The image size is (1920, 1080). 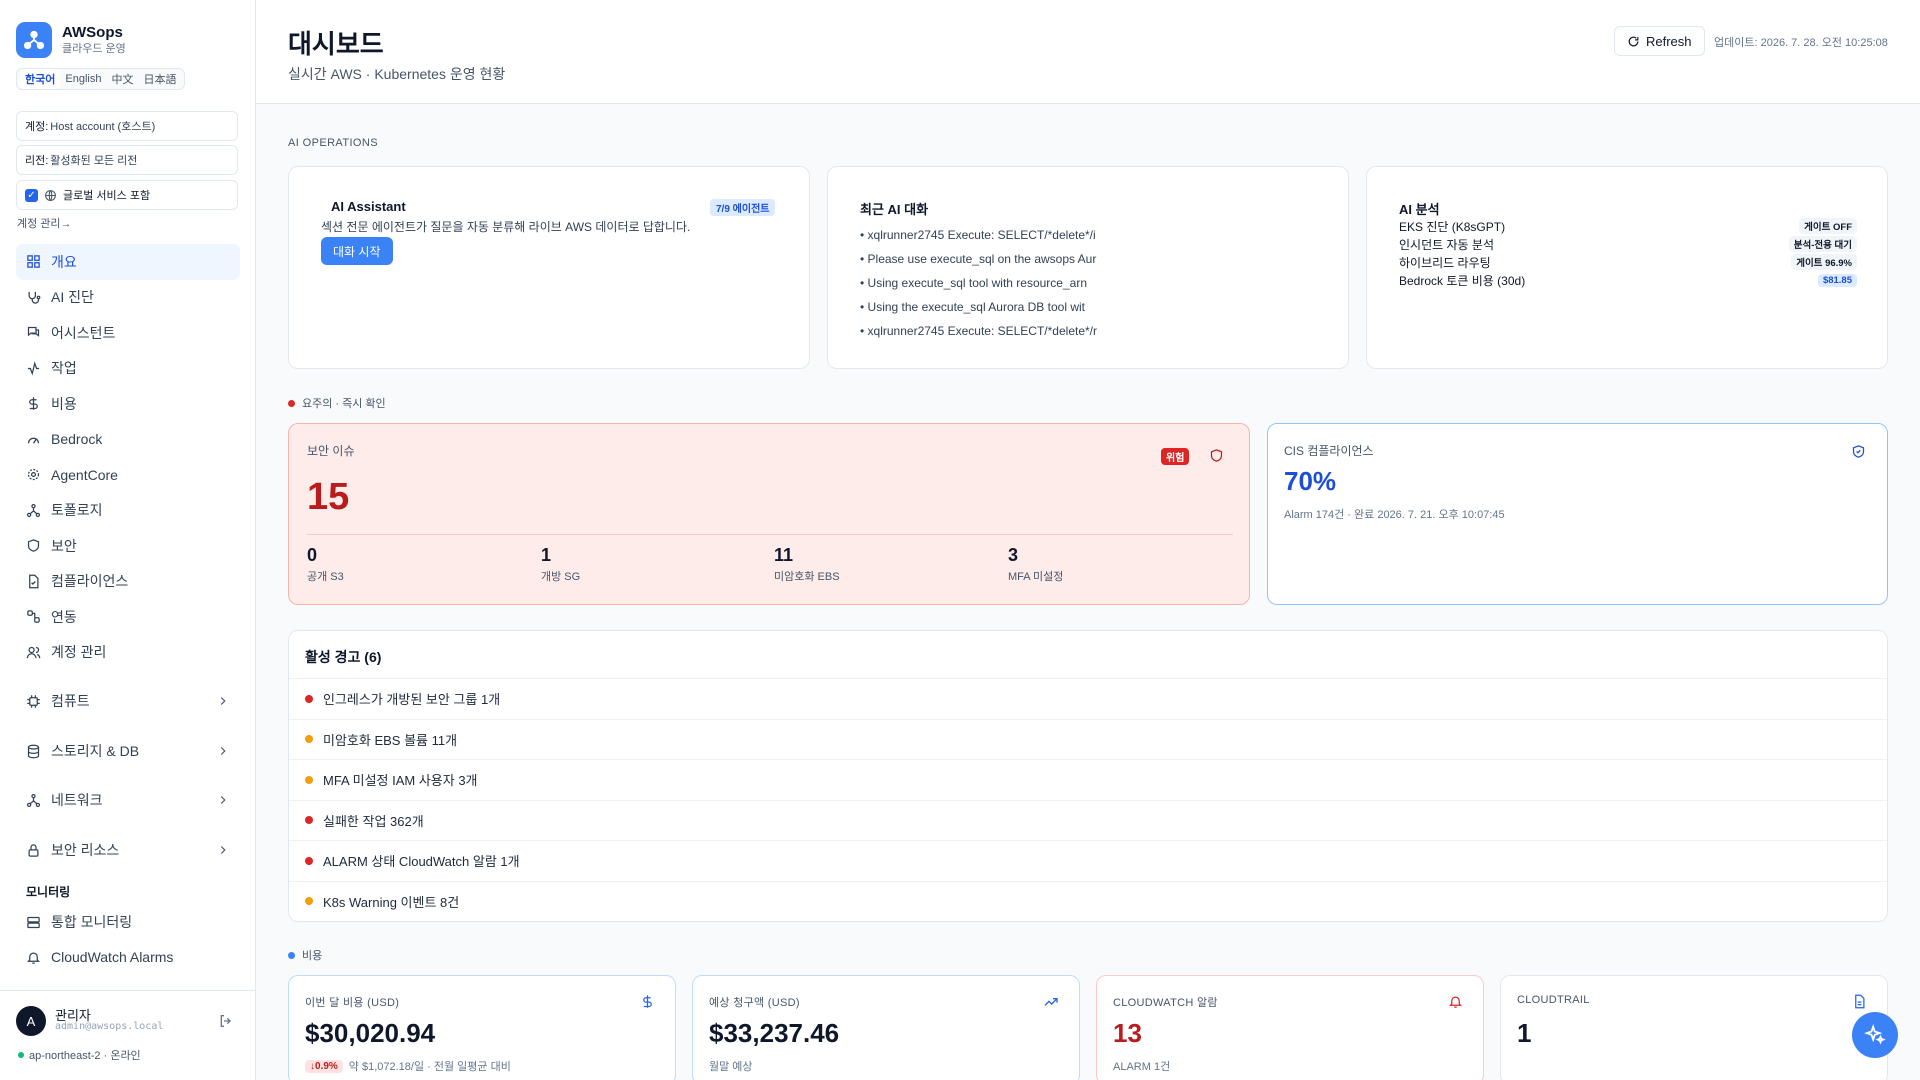 What do you see at coordinates (64, 261) in the screenshot?
I see `nav-label: 개요` at bounding box center [64, 261].